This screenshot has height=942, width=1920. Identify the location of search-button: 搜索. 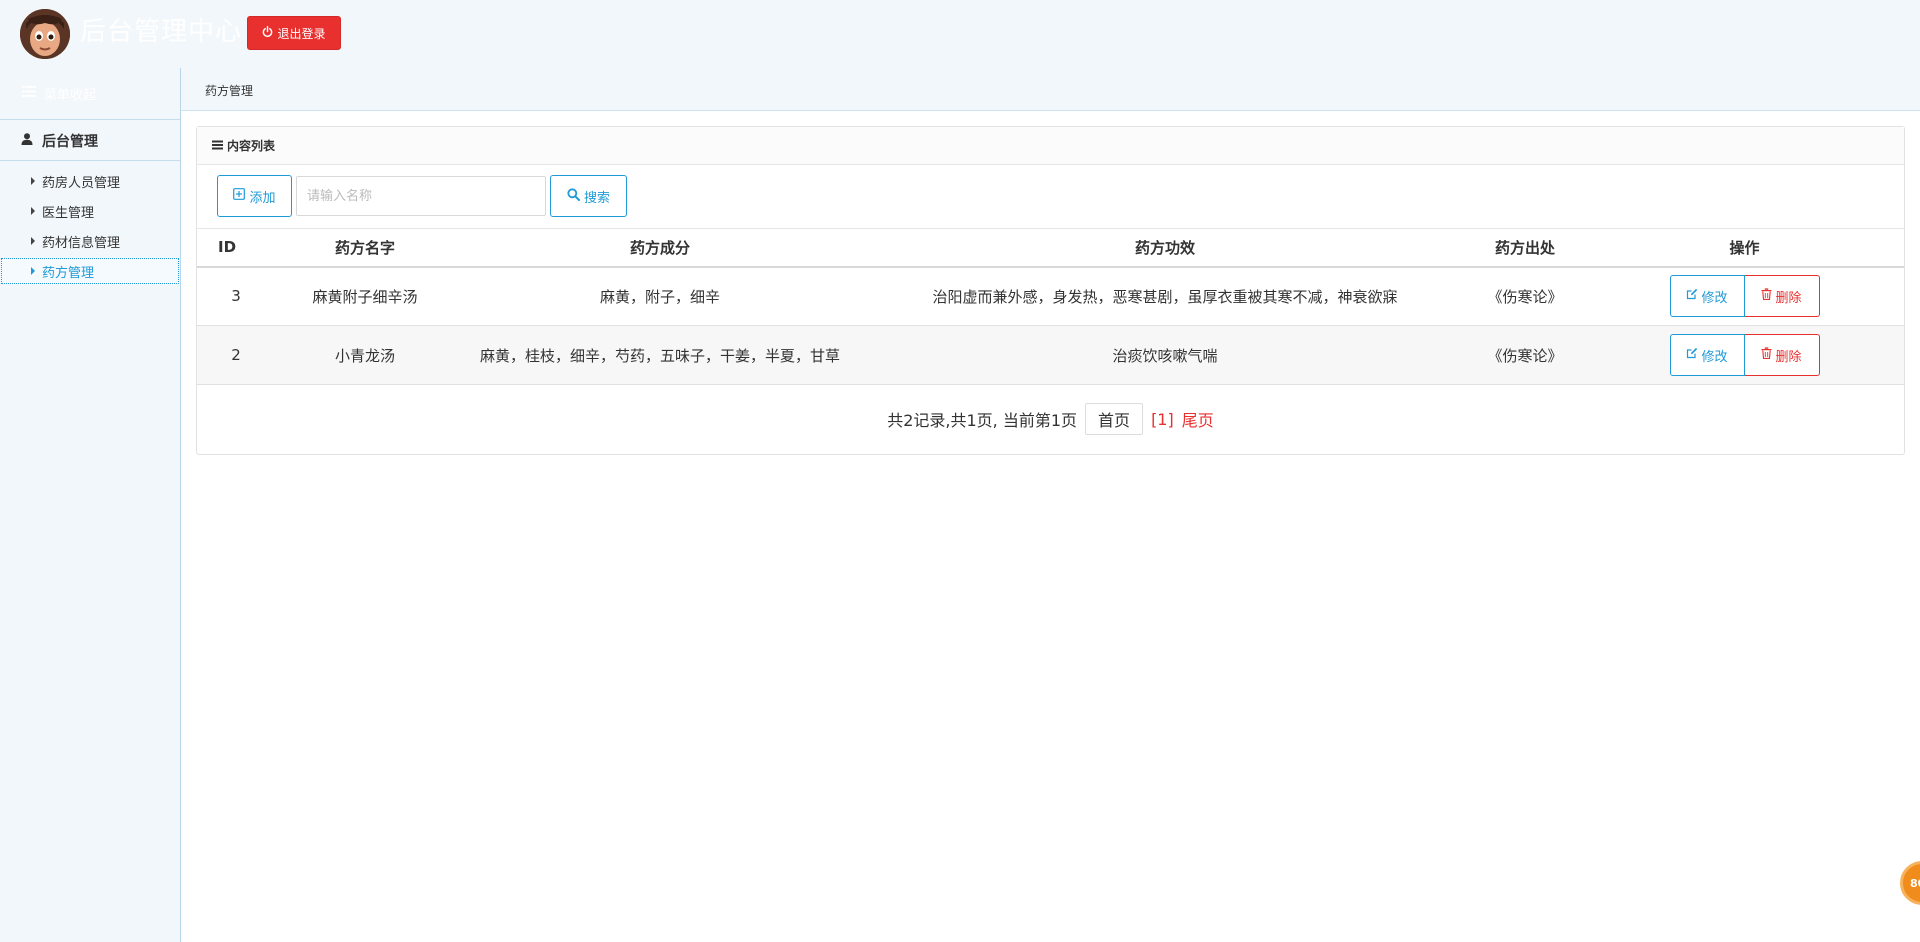
(588, 196).